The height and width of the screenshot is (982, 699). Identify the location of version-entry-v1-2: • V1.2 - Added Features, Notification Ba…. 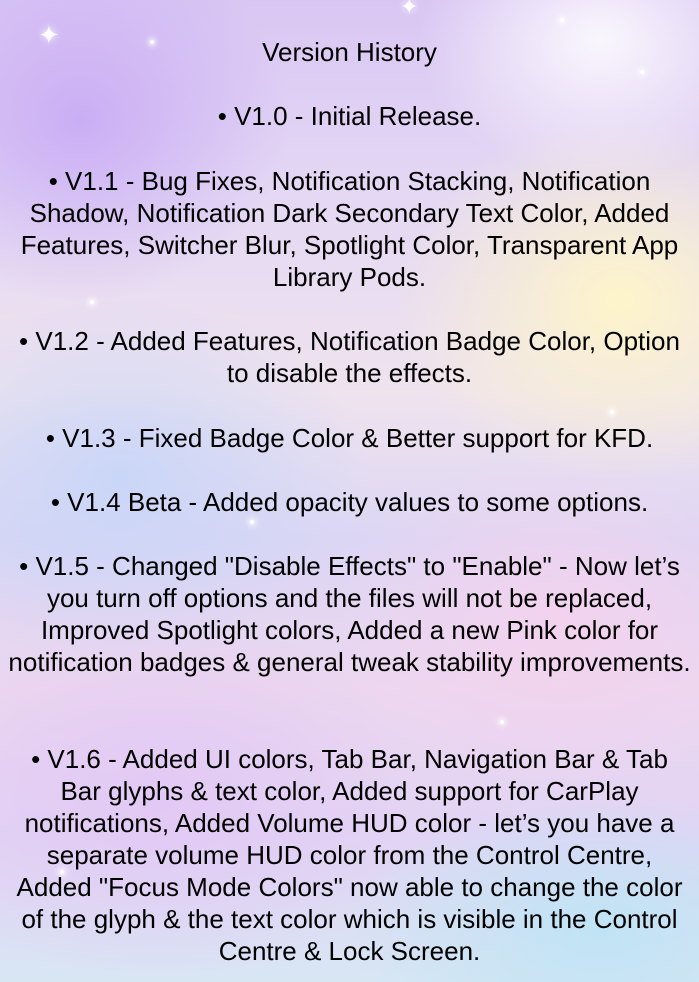
(349, 357).